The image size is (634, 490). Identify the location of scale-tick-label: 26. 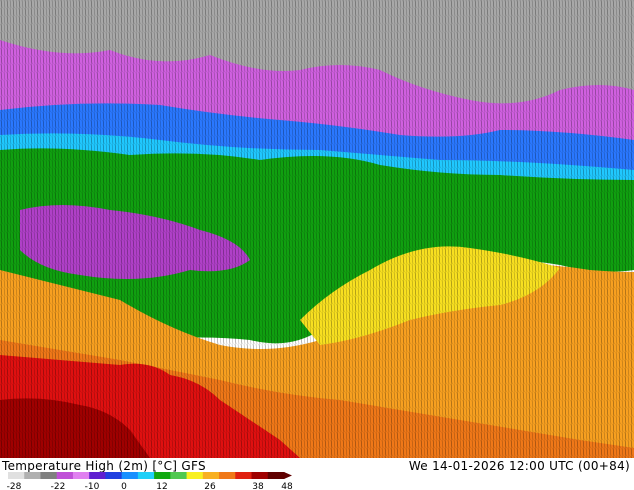
(210, 486).